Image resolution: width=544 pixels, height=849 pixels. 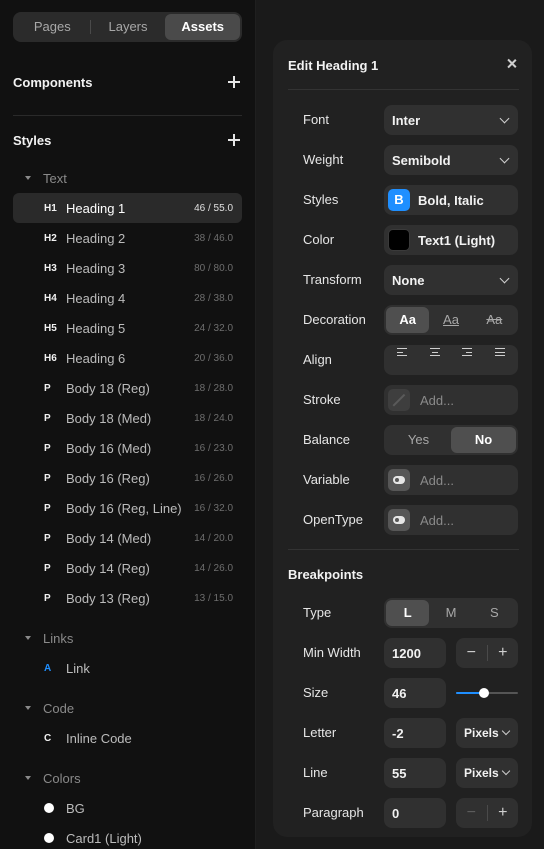 What do you see at coordinates (418, 440) in the screenshot?
I see `balance-yes: Yes` at bounding box center [418, 440].